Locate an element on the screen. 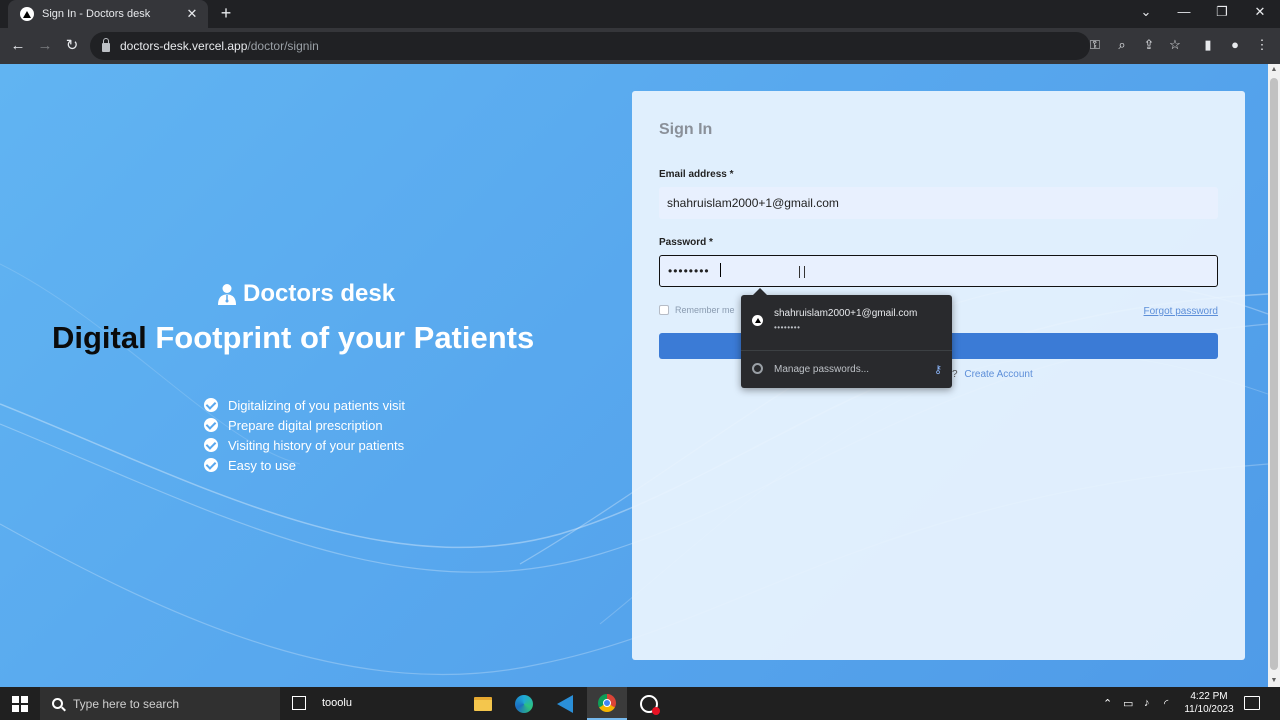 This screenshot has height=720, width=1280. profile-icon: ● is located at coordinates (1235, 44).